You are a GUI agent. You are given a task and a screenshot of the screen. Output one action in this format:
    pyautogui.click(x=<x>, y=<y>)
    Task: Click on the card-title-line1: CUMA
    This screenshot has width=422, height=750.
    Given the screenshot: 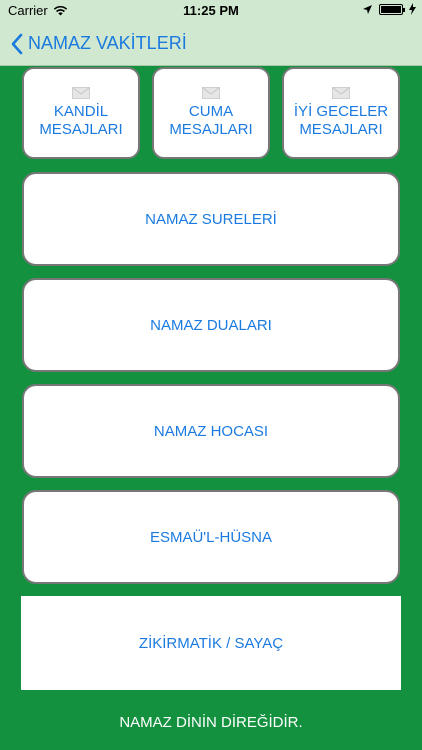 What is the action you would take?
    pyautogui.click(x=211, y=111)
    